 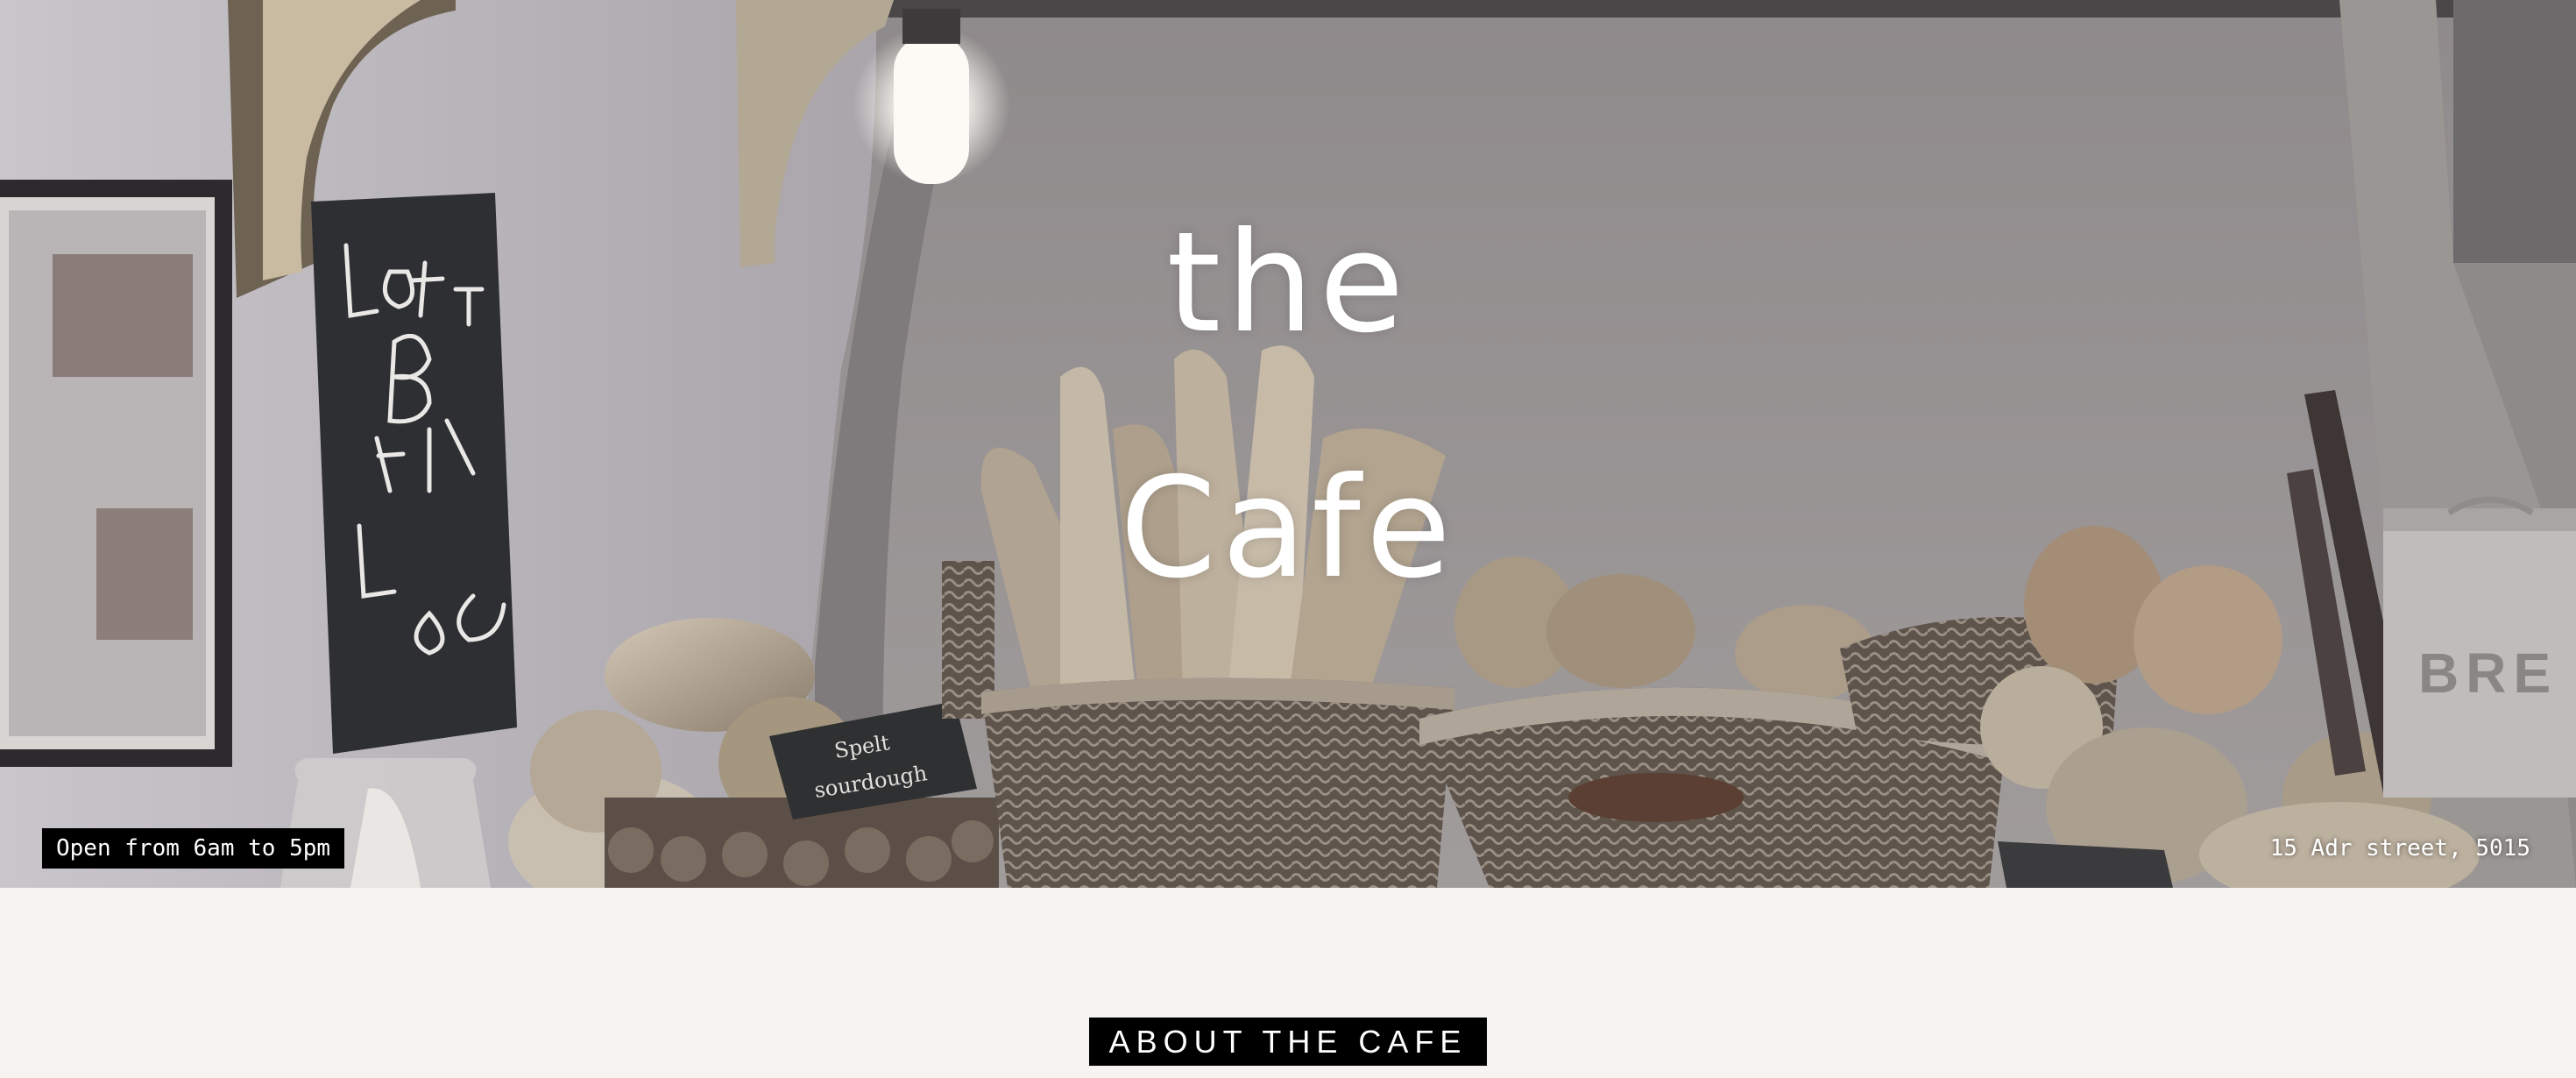 I want to click on hero-title-the: the, so click(x=1288, y=283).